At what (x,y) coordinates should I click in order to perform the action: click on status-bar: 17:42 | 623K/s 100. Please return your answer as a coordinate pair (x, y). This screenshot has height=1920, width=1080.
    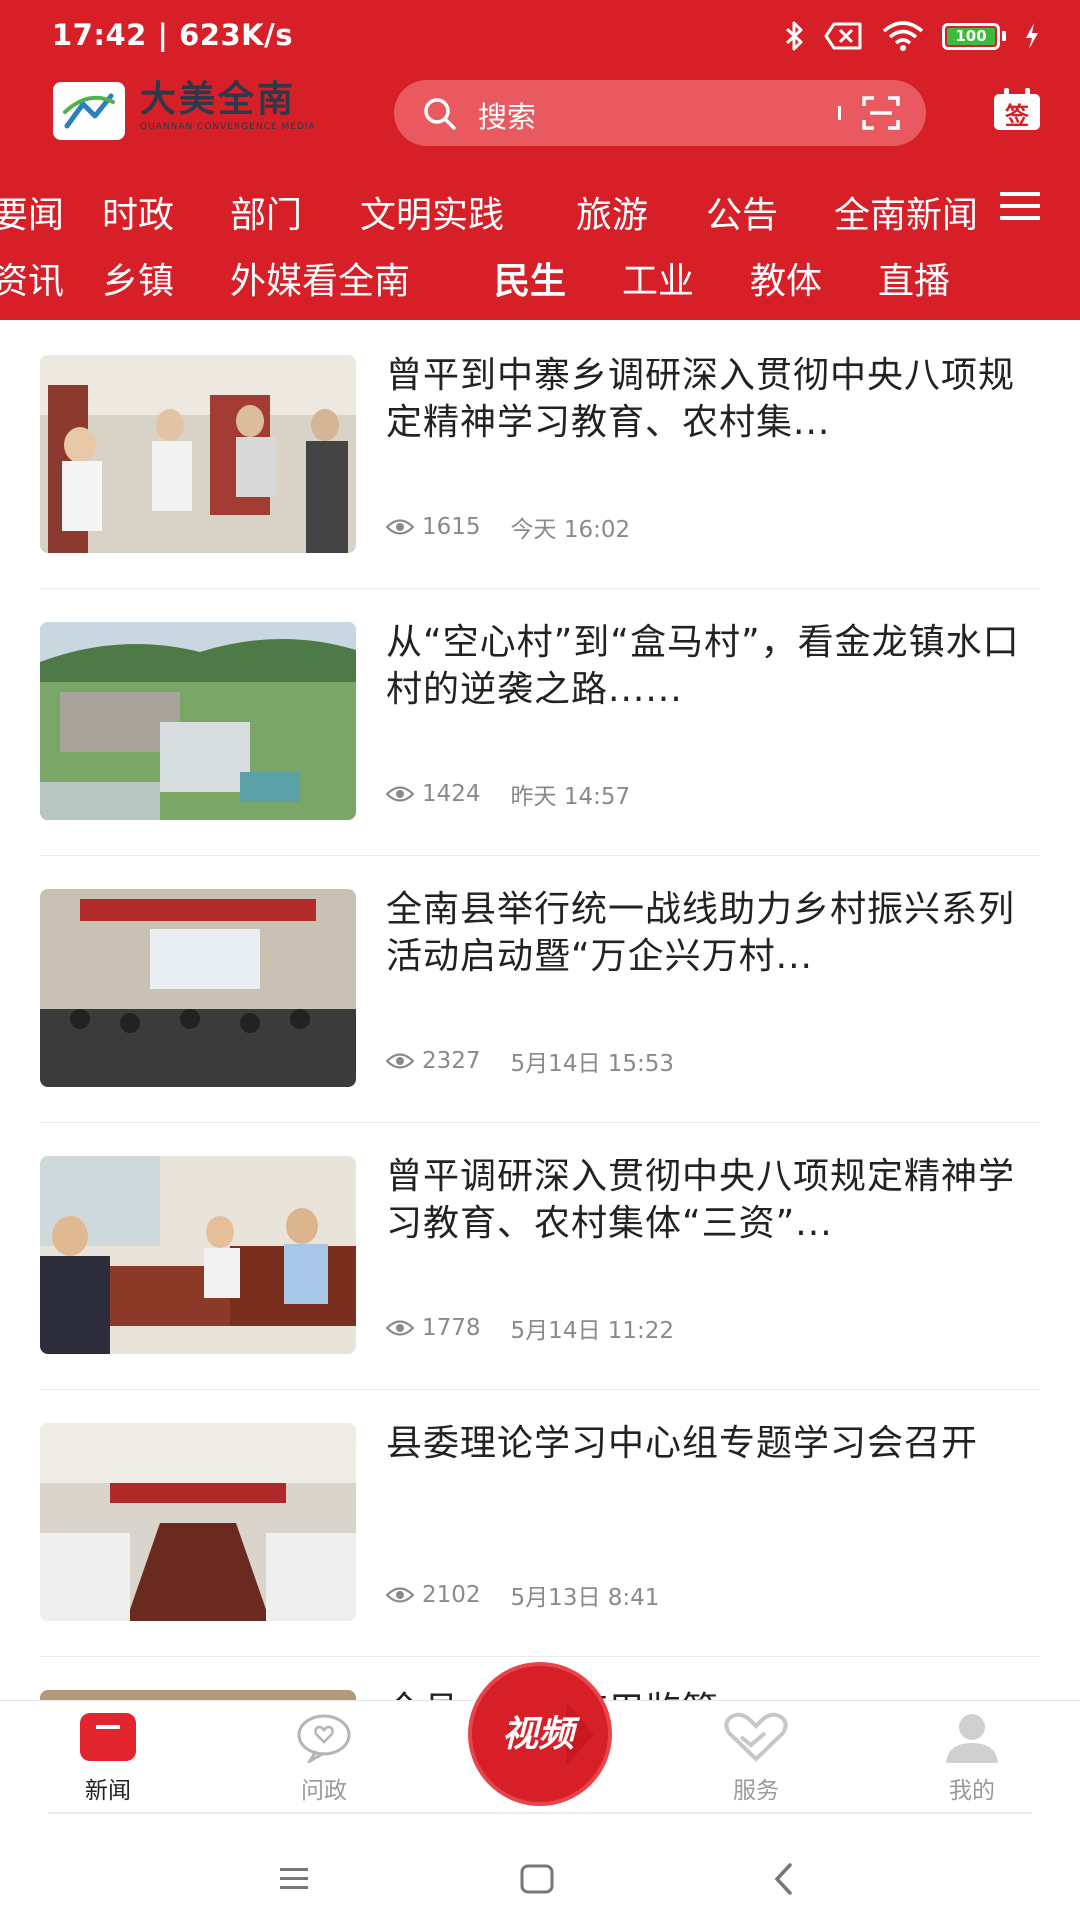
    Looking at the image, I should click on (540, 38).